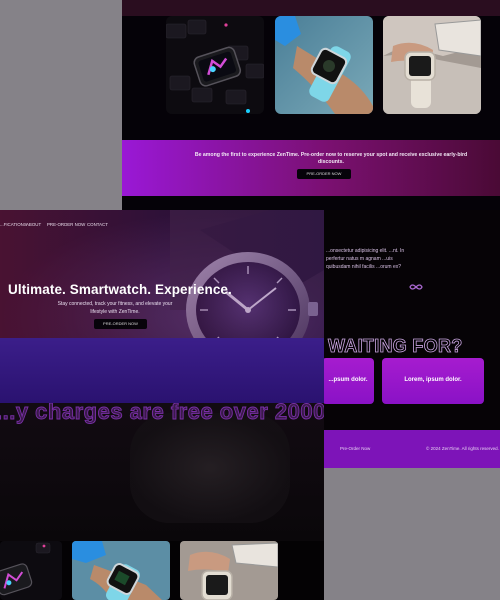 The width and height of the screenshot is (500, 600). I want to click on pricing-card-2-label: Lorem, ipsum dolor., so click(433, 380).